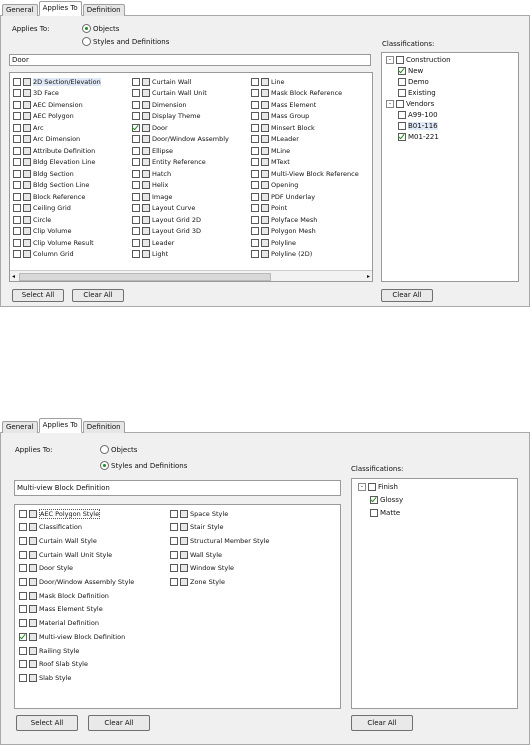 This screenshot has height=745, width=530. I want to click on list-item-block-reference: Block Reference, so click(49, 196).